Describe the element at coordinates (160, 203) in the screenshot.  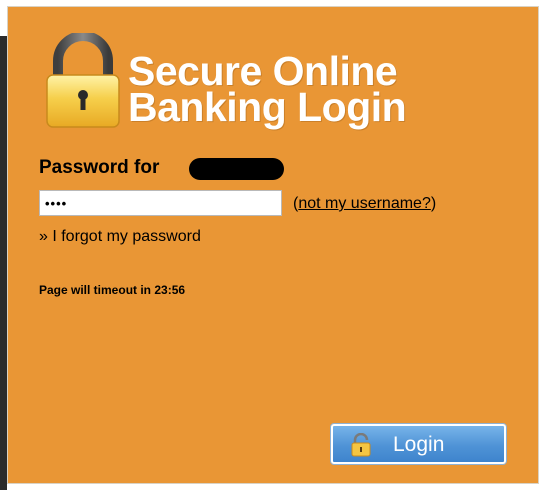
I see `password-field` at that location.